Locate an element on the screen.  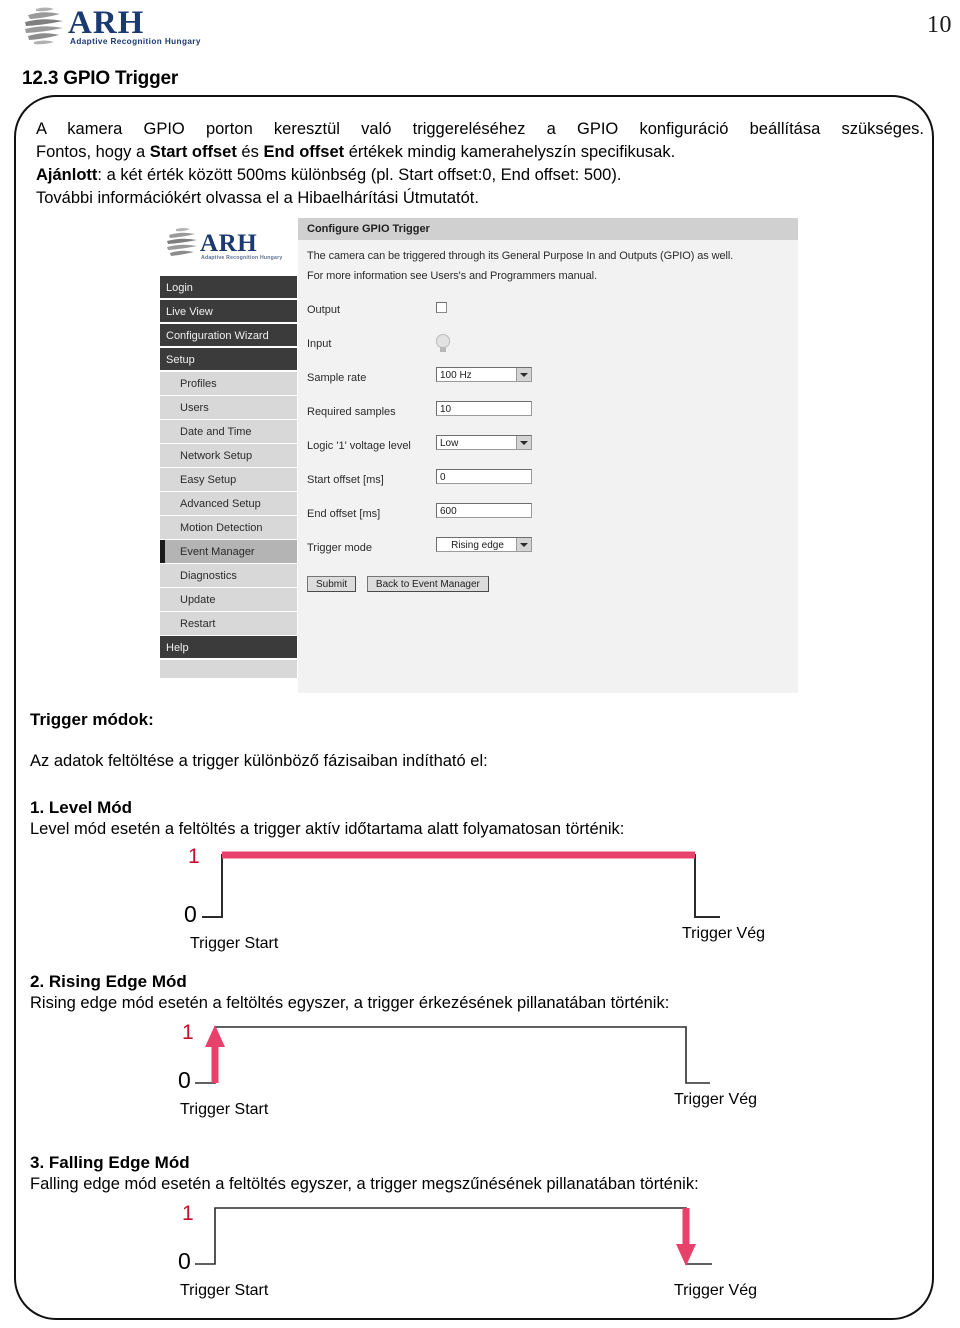
sidebar-item-advanced-setup: Advanced Setup is located at coordinates (228, 504).